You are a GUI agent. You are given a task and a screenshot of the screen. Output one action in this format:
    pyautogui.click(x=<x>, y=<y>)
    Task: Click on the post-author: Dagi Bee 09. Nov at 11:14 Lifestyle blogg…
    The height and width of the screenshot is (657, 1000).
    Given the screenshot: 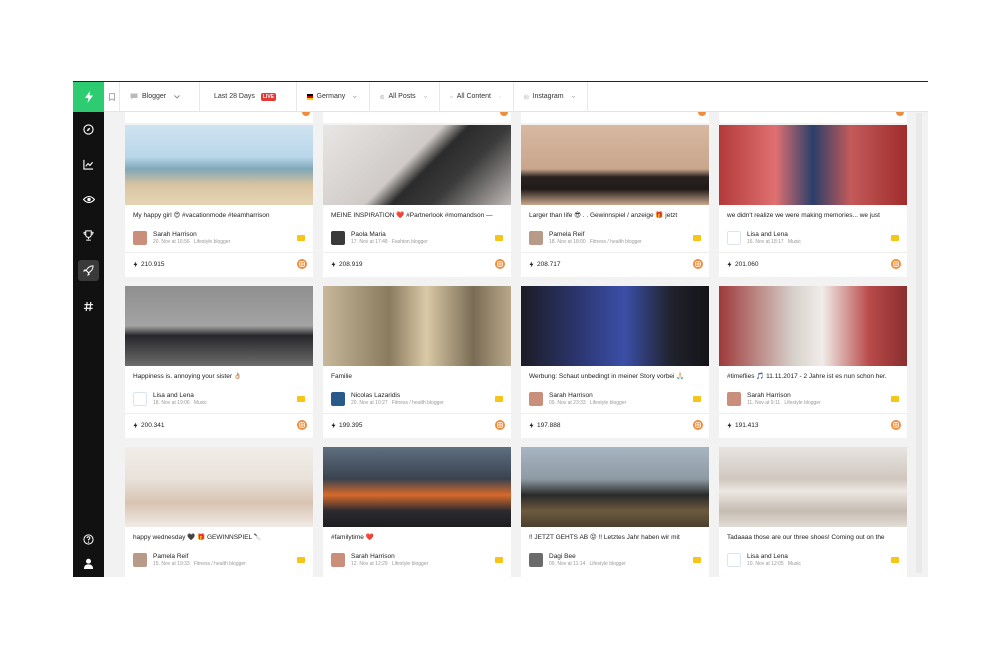 What is the action you would take?
    pyautogui.click(x=615, y=561)
    